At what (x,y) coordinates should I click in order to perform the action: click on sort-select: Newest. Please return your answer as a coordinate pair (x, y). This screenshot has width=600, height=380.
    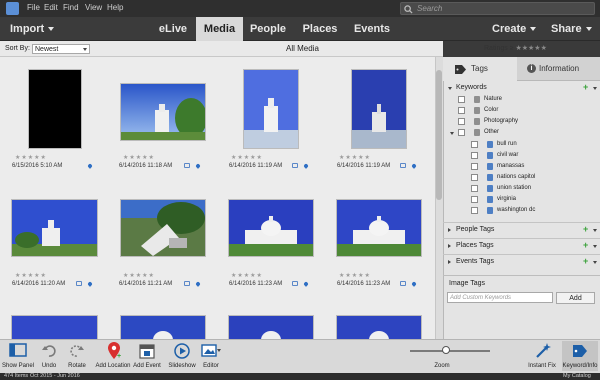
    Looking at the image, I should click on (61, 49).